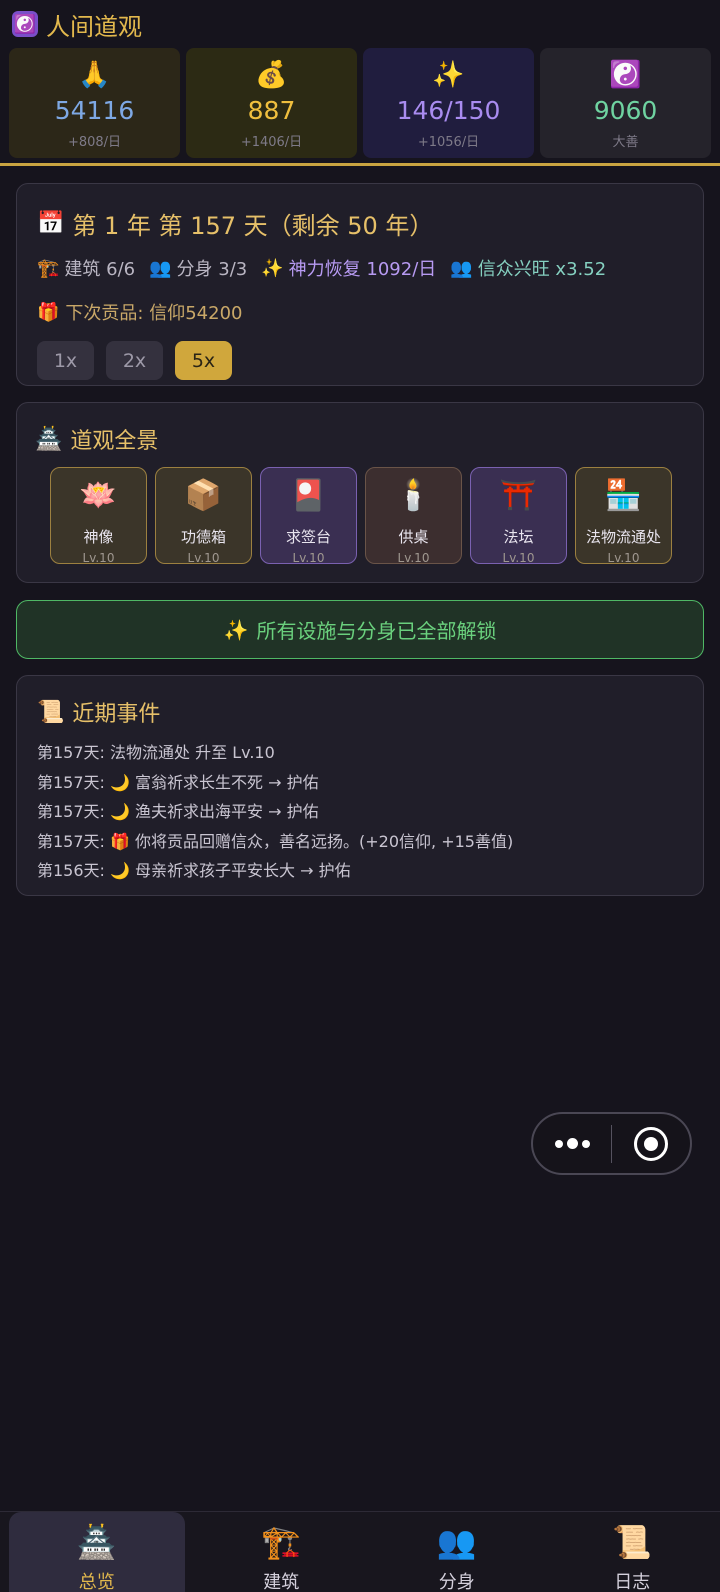 The image size is (720, 1592). Describe the element at coordinates (116, 714) in the screenshot. I see `events-title: 近期事件` at that location.